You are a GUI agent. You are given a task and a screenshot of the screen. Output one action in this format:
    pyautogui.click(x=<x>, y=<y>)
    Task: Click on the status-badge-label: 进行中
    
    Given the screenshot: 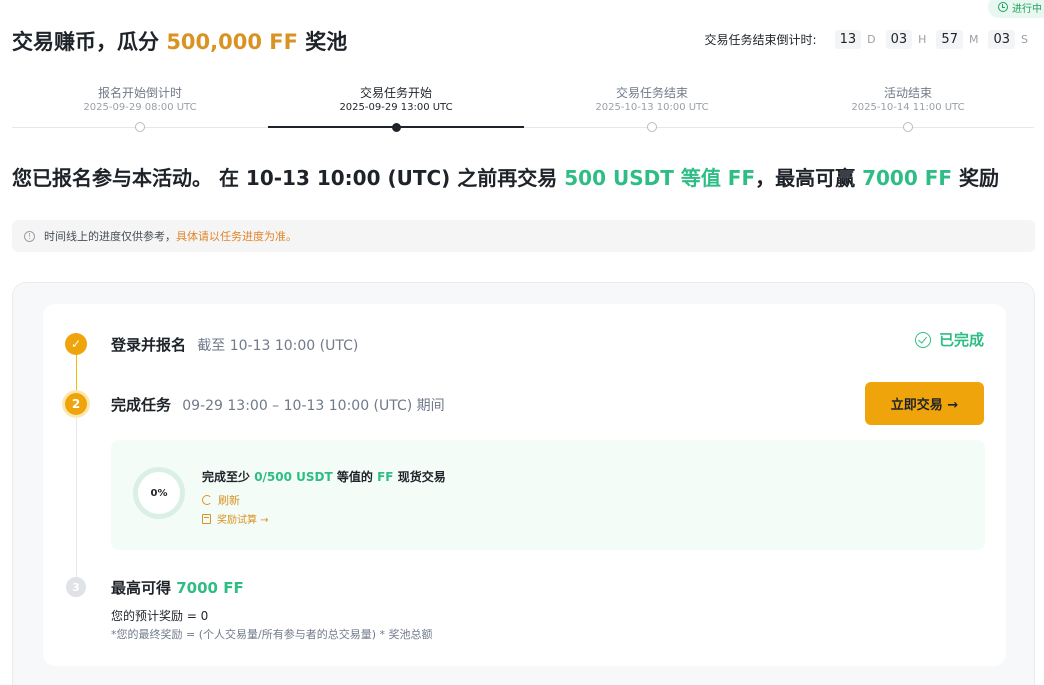 What is the action you would take?
    pyautogui.click(x=1027, y=9)
    